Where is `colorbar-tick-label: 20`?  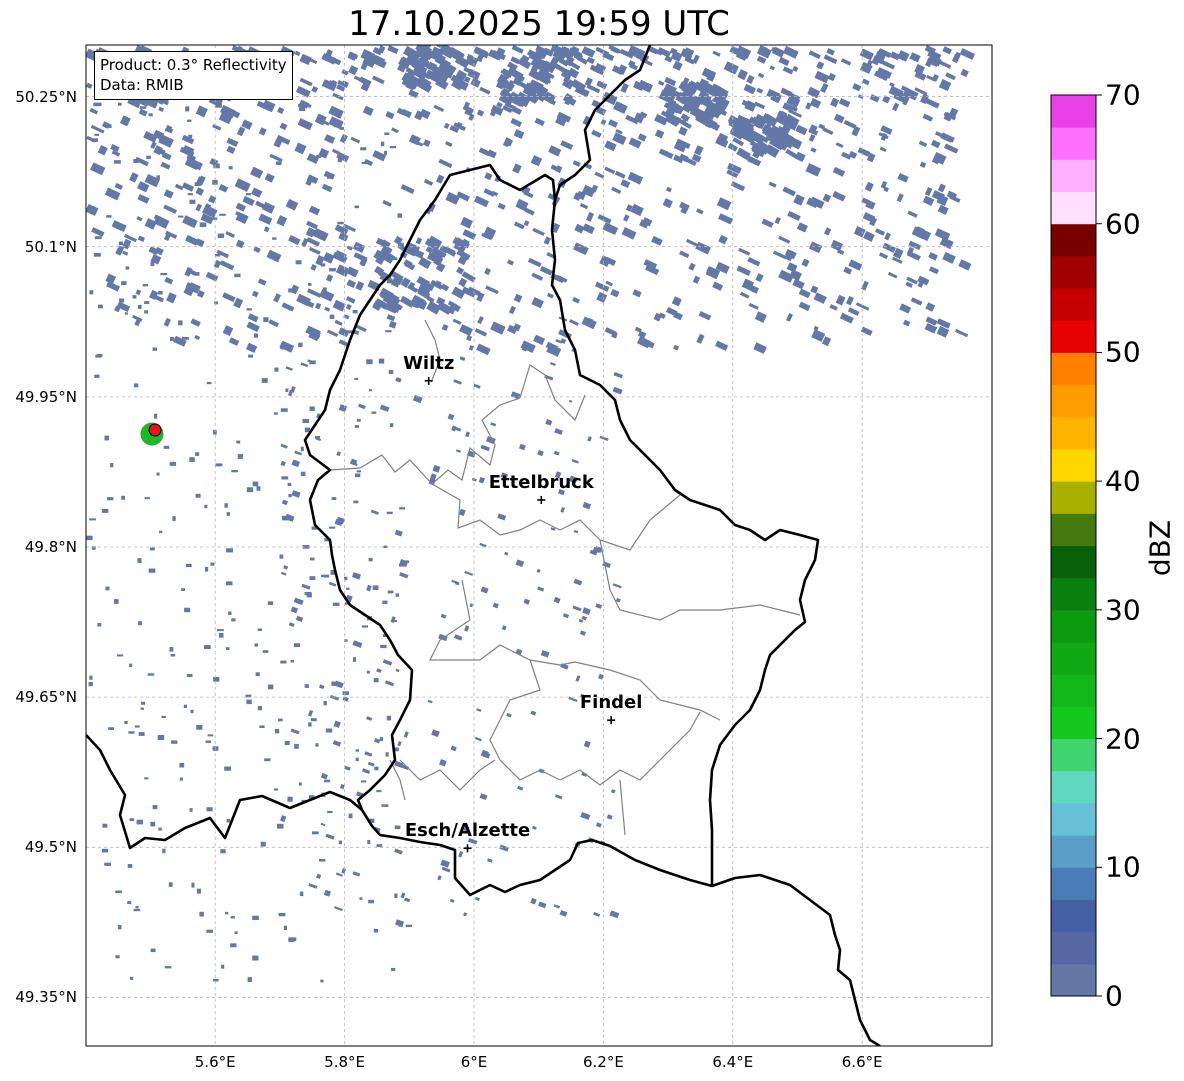 colorbar-tick-label: 20 is located at coordinates (1123, 739).